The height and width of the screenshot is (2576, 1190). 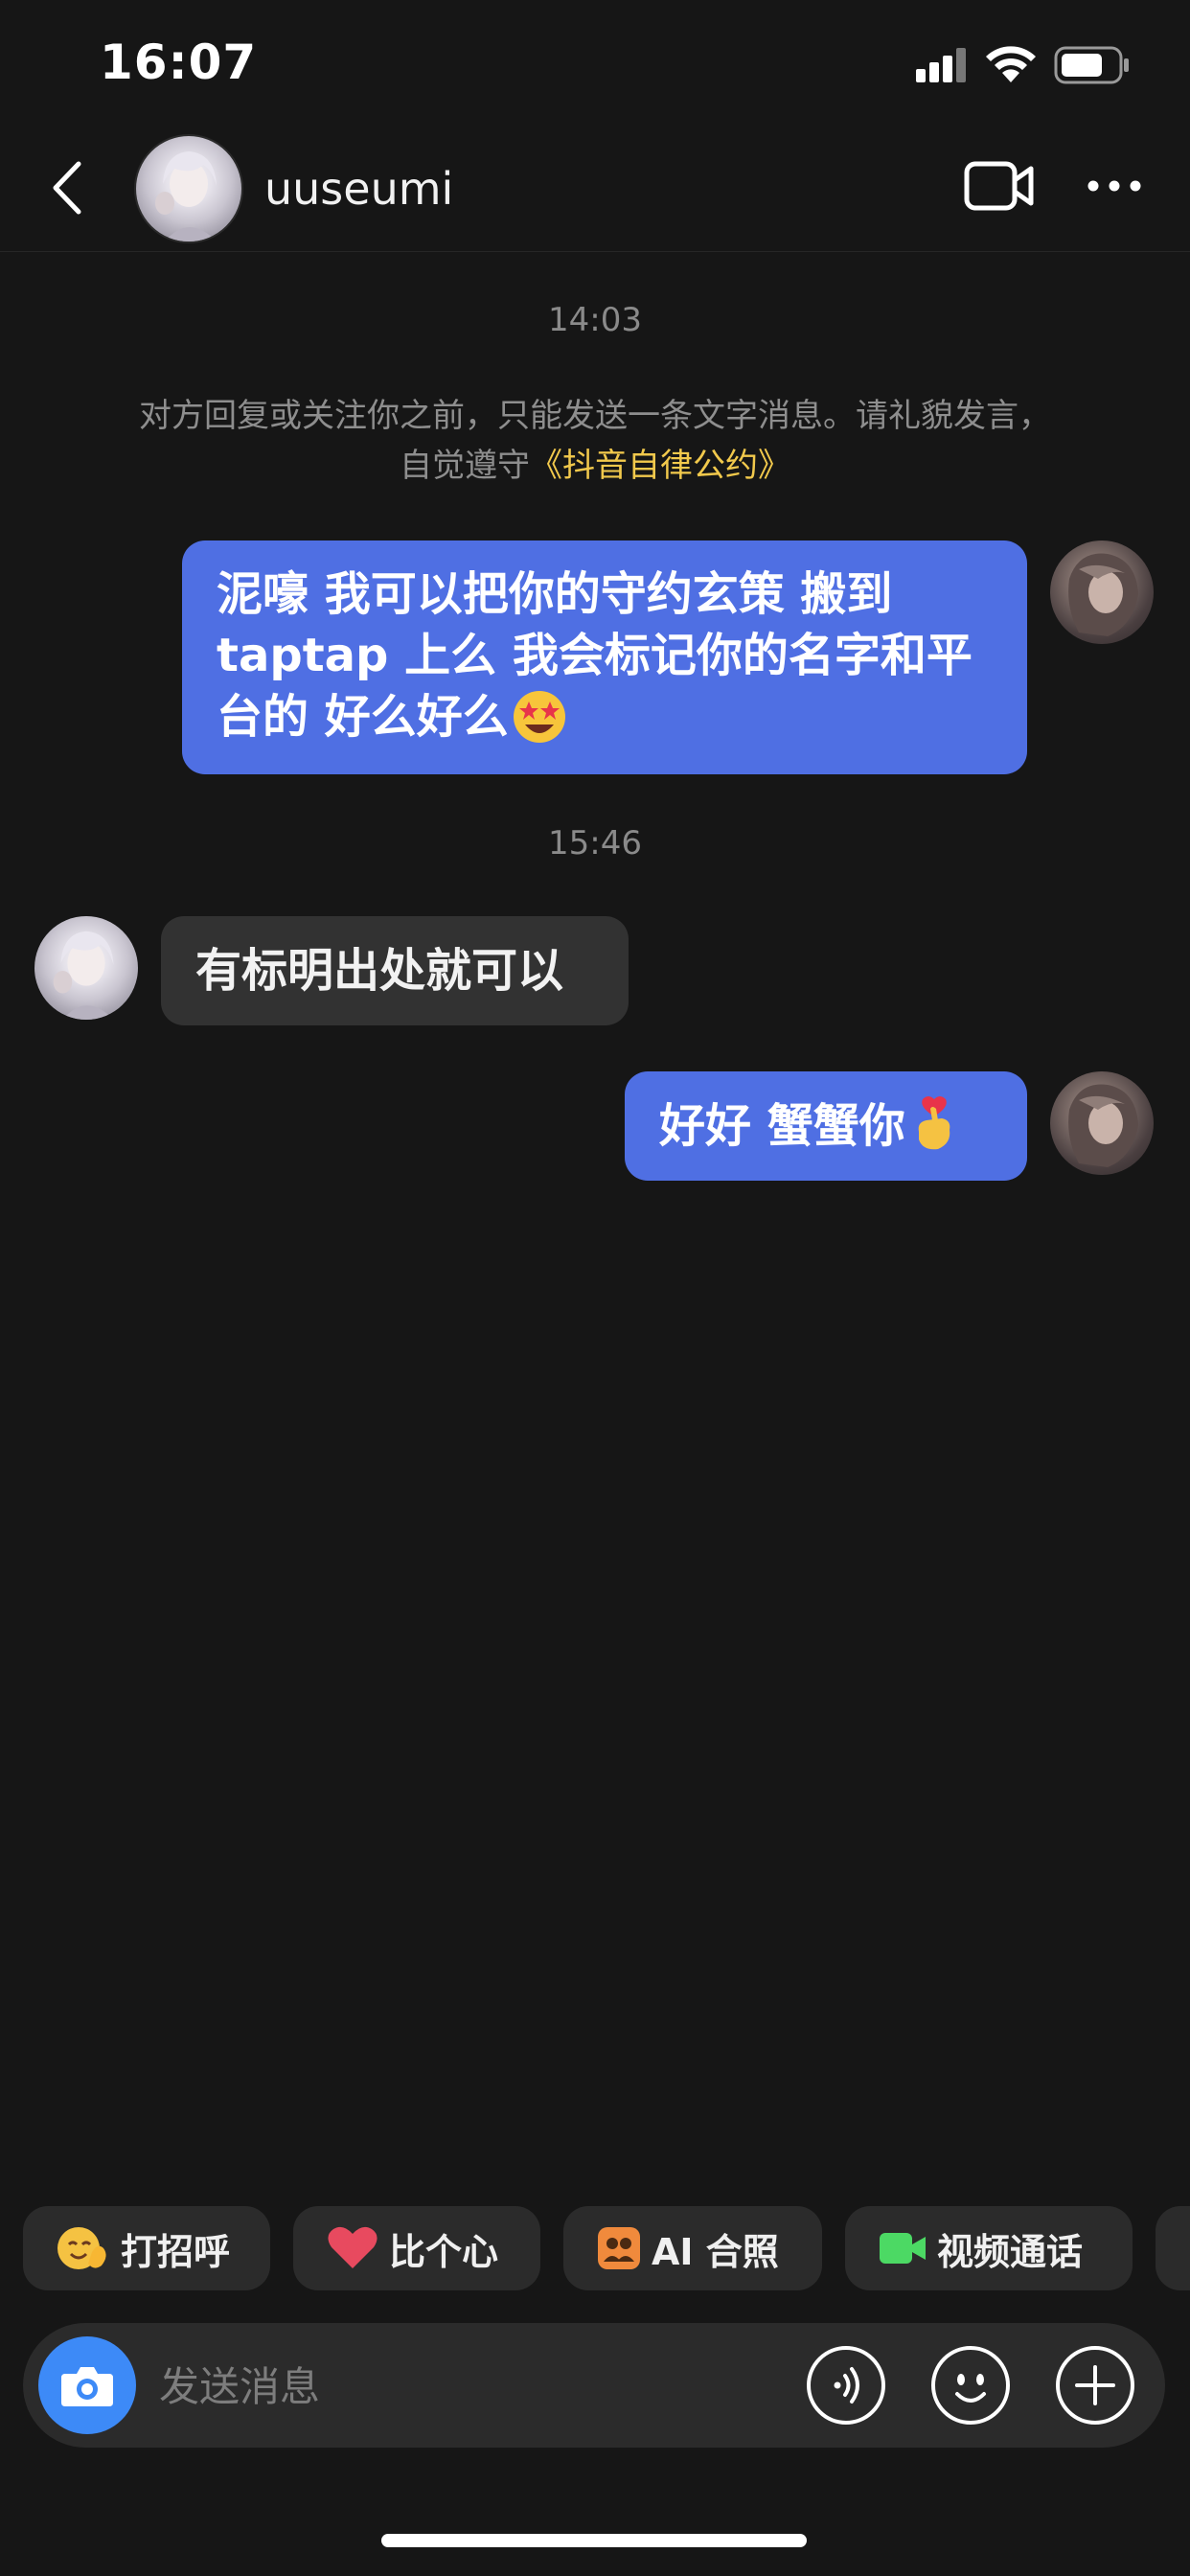 I want to click on message-text: 有标明出处就可以, so click(x=380, y=971).